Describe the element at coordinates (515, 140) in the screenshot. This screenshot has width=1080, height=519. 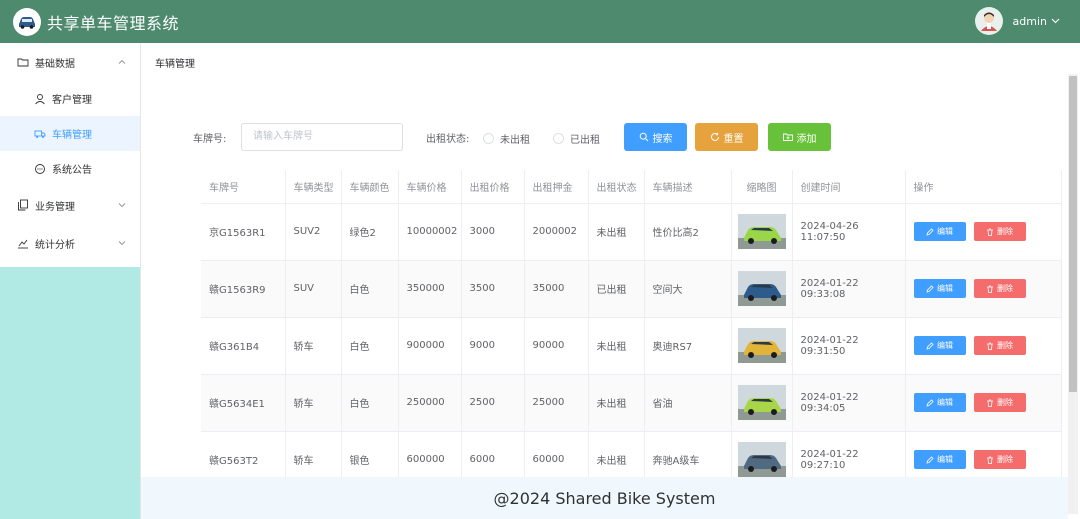
I see `radio-label: 未出租` at that location.